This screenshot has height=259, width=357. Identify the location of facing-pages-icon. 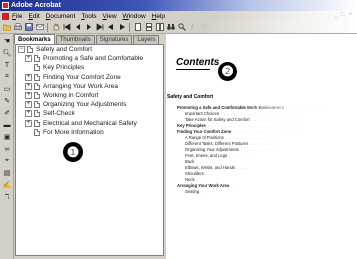
(159, 27).